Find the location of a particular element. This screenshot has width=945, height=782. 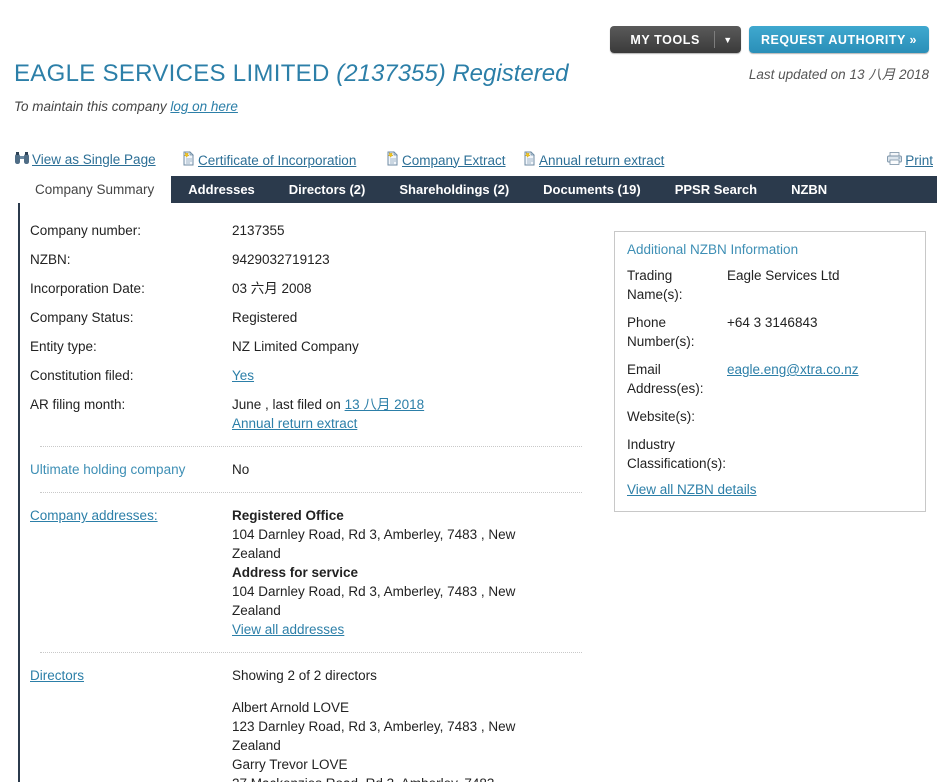

field-company-number: Company number: 2137355 is located at coordinates (315, 230).